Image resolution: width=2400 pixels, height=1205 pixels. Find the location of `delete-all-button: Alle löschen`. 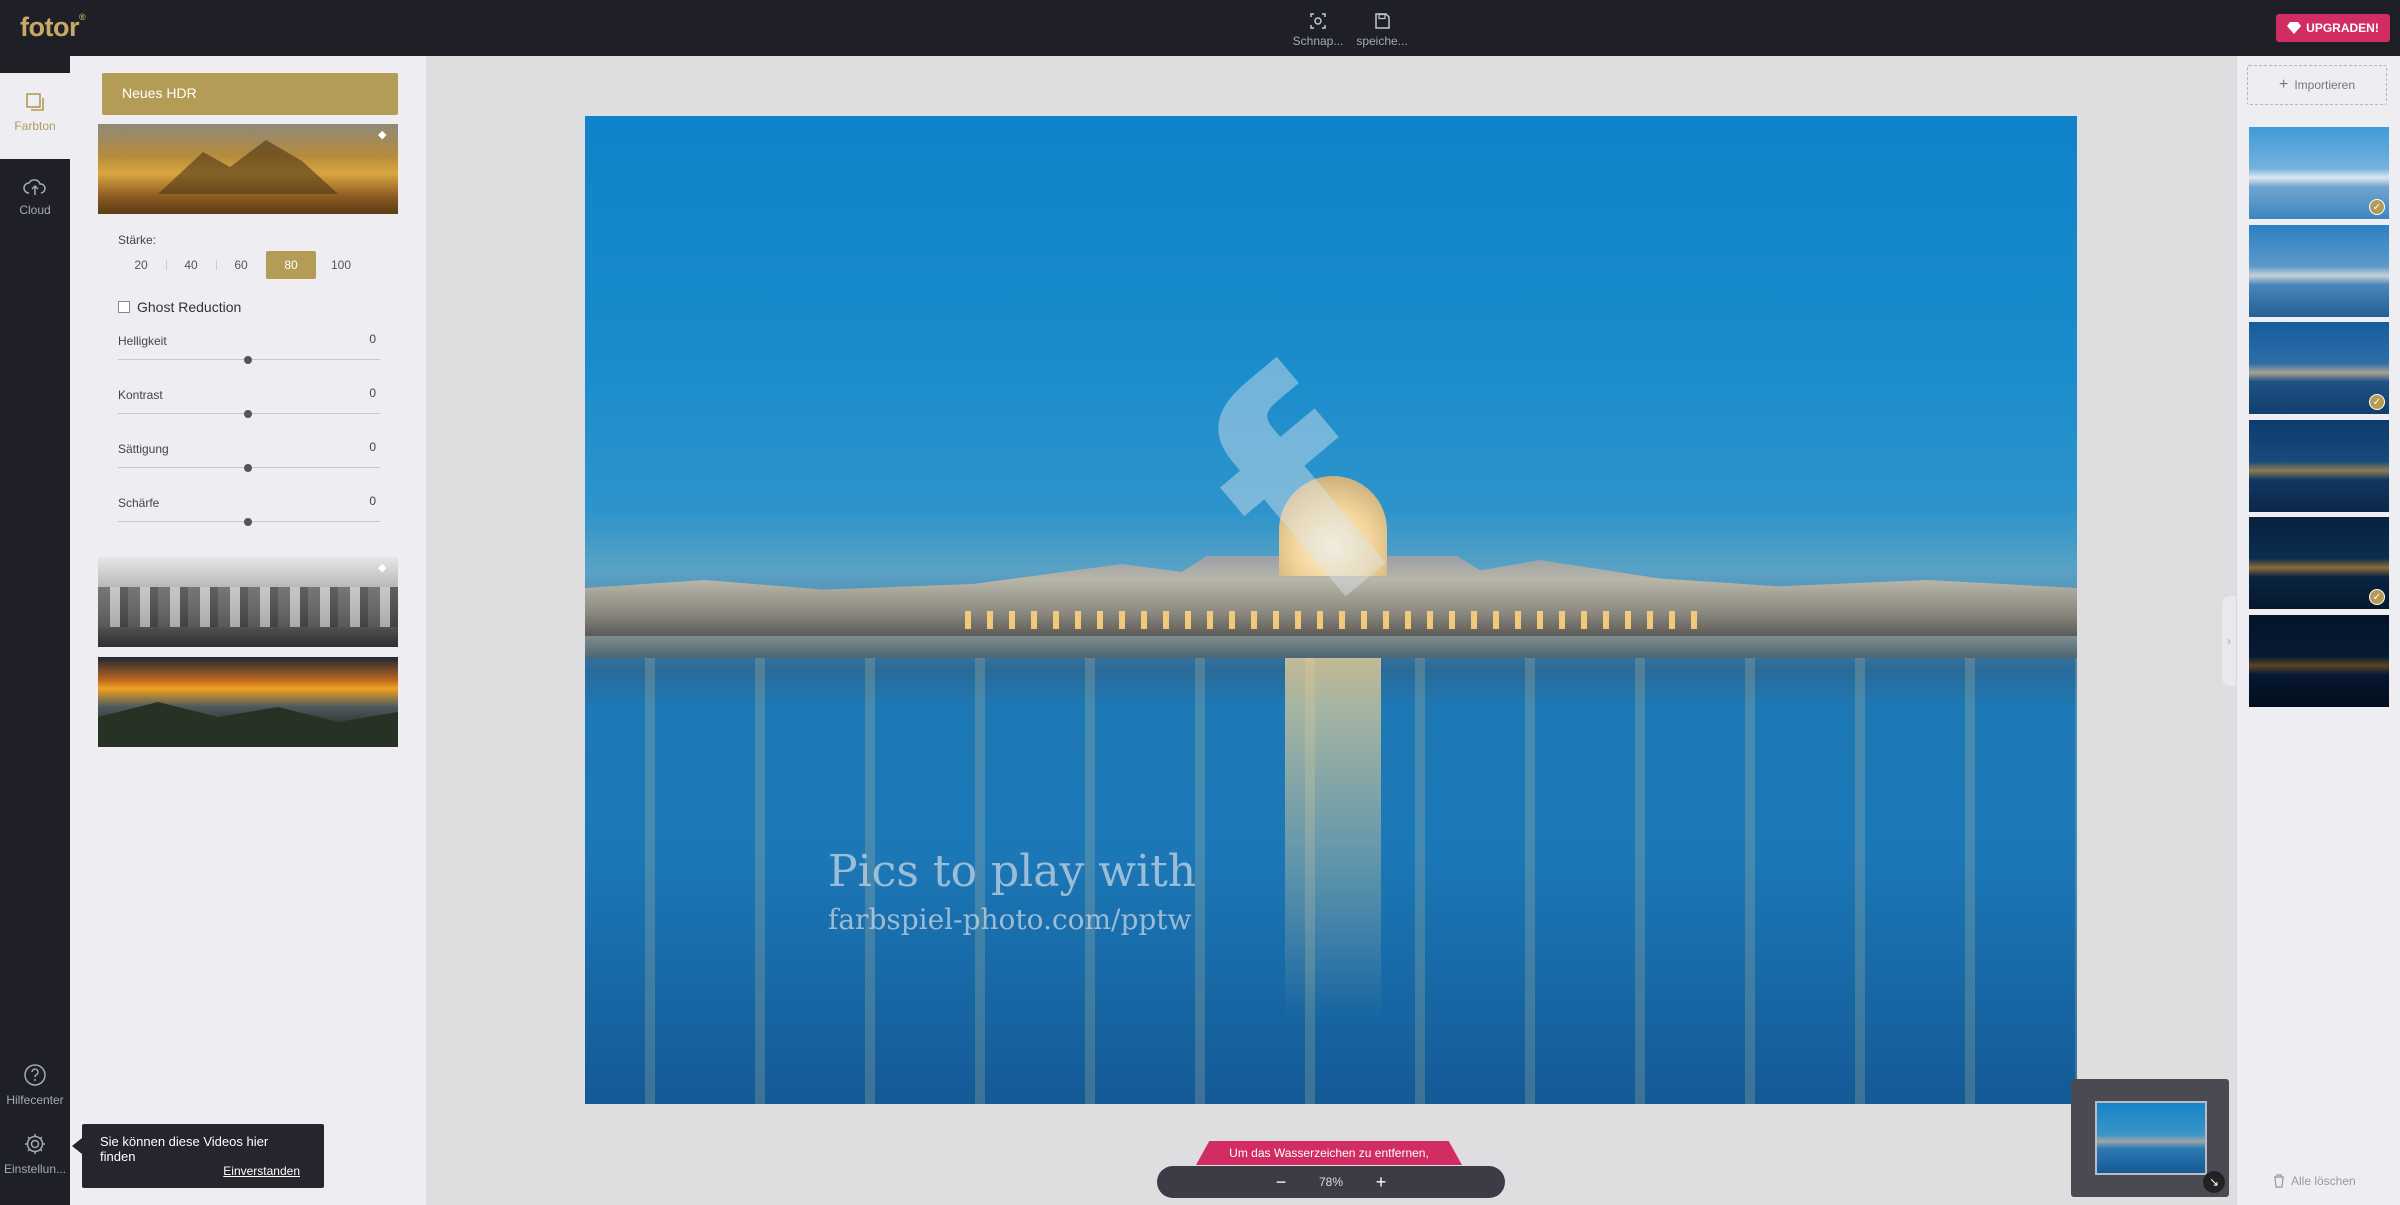

delete-all-button: Alle löschen is located at coordinates (2314, 1181).